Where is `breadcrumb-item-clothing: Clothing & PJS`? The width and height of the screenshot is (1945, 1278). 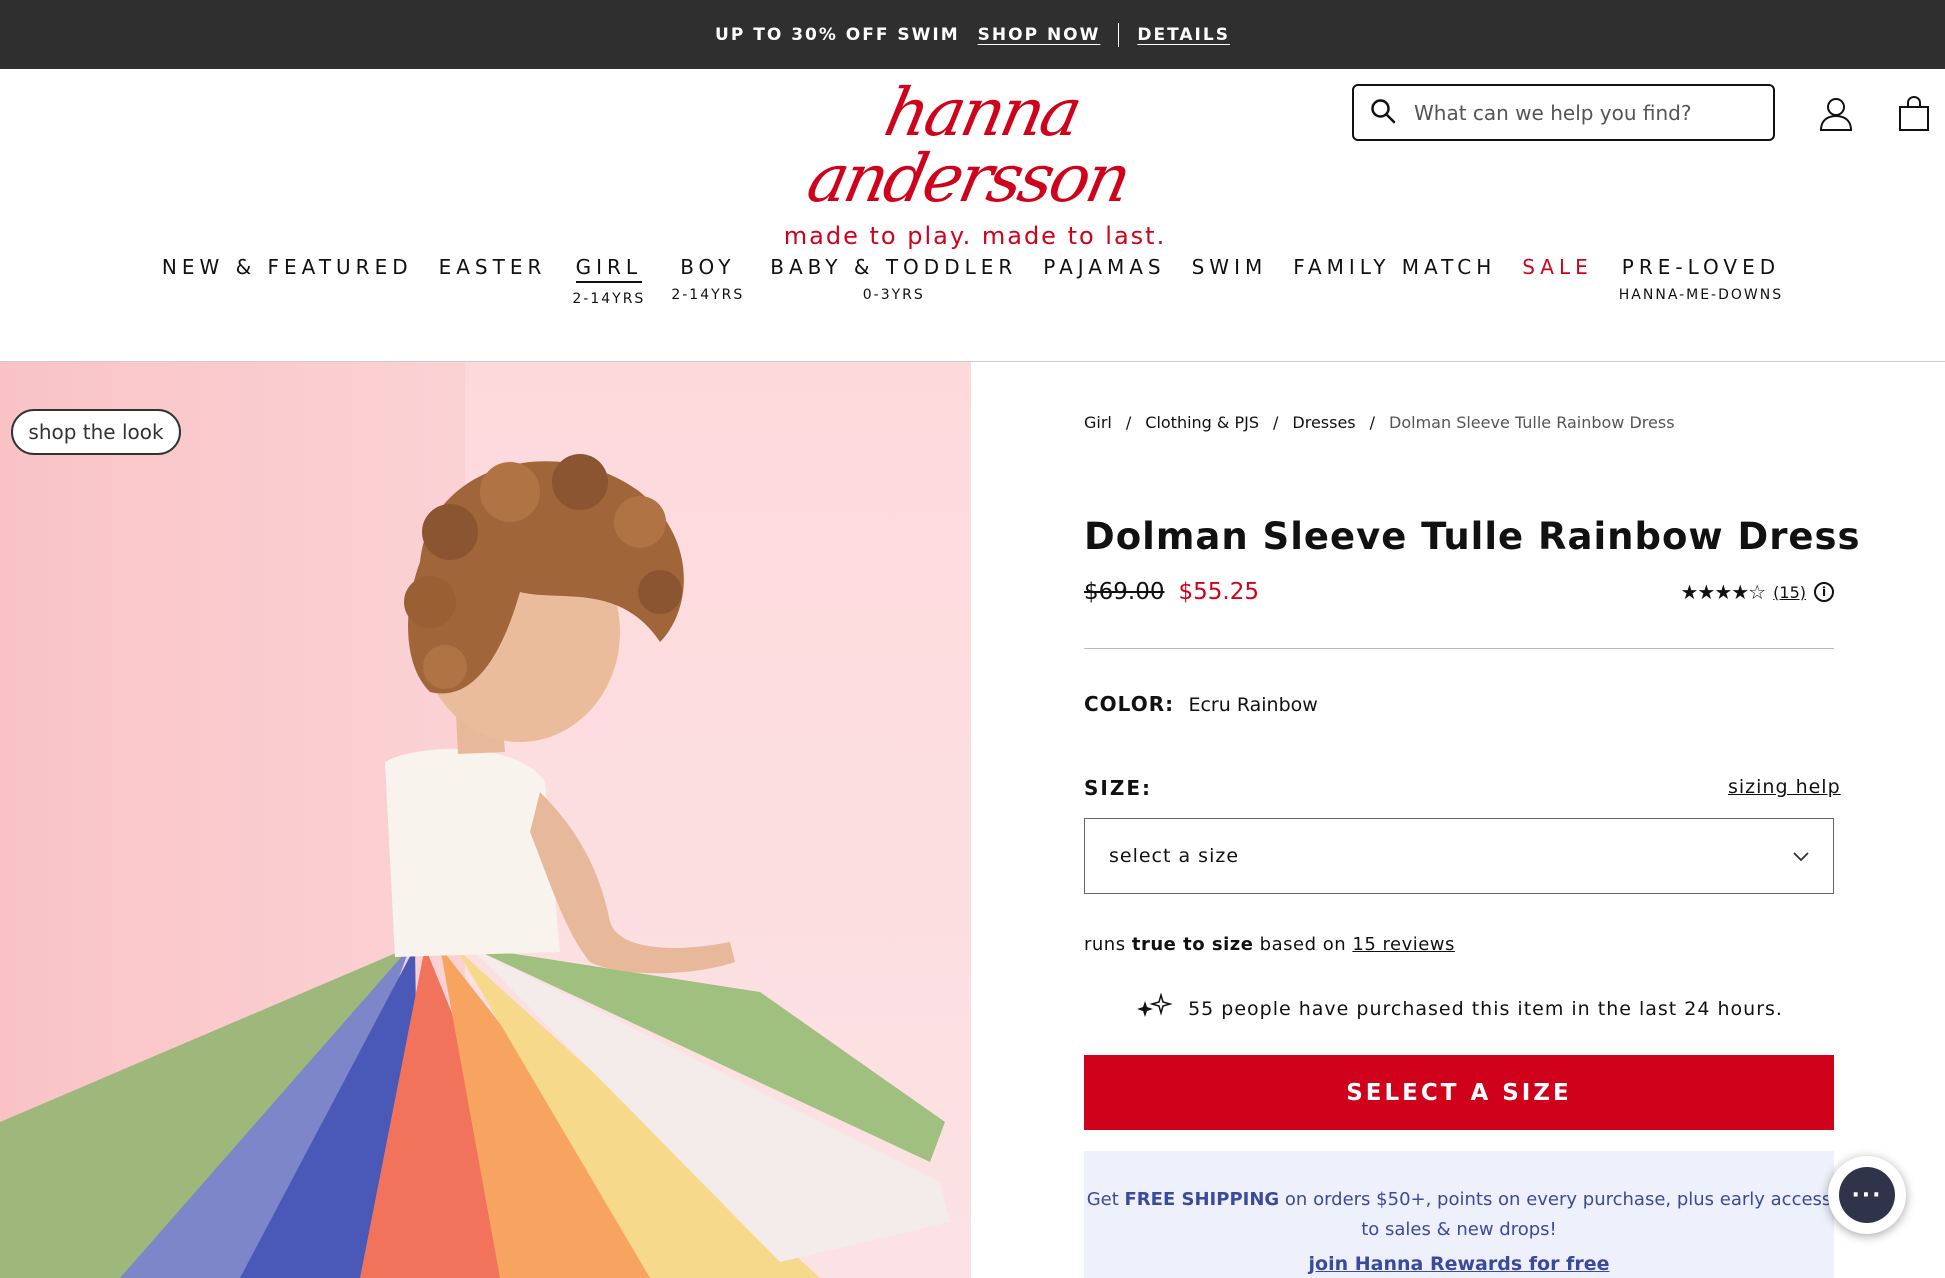 breadcrumb-item-clothing: Clothing & PJS is located at coordinates (1202, 422).